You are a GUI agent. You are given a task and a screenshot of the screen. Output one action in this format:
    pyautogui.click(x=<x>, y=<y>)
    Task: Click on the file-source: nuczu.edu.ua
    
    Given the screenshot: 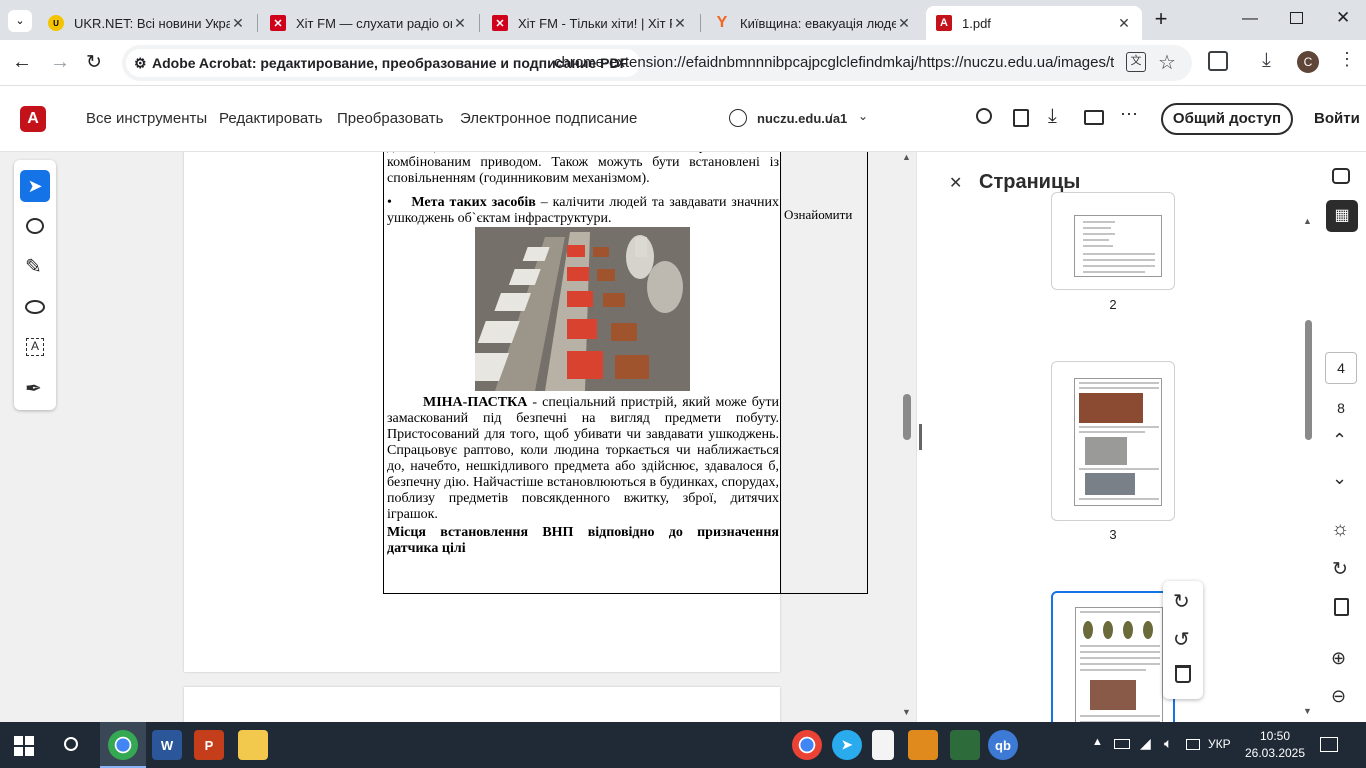 What is the action you would take?
    pyautogui.click(x=799, y=118)
    